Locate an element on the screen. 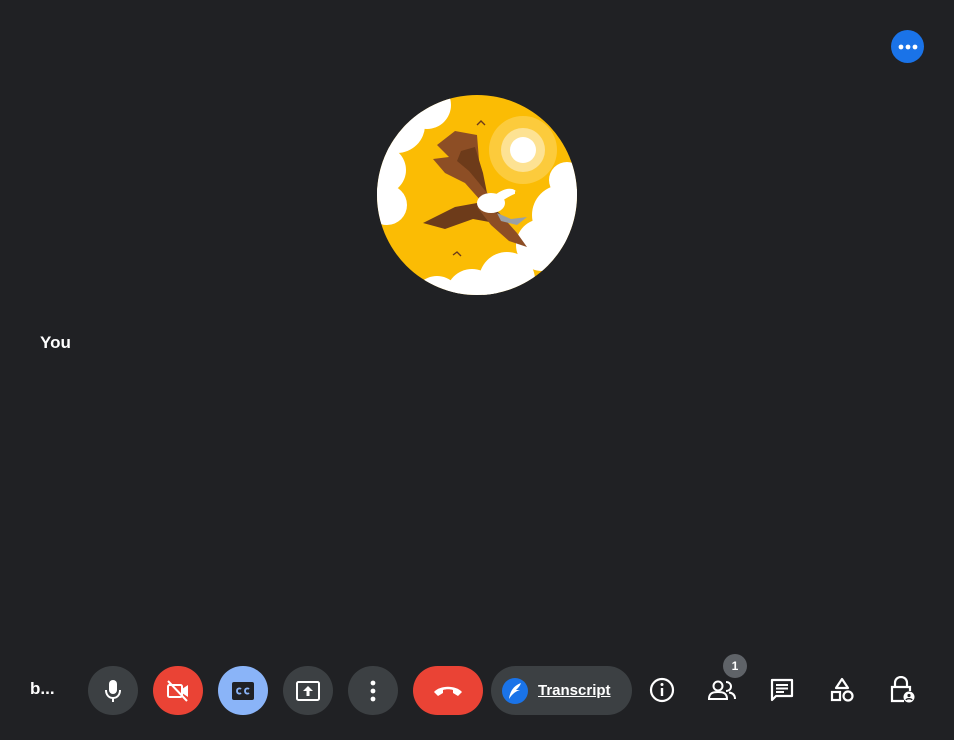 The width and height of the screenshot is (954, 740). participant-count-badge: 1 is located at coordinates (735, 666).